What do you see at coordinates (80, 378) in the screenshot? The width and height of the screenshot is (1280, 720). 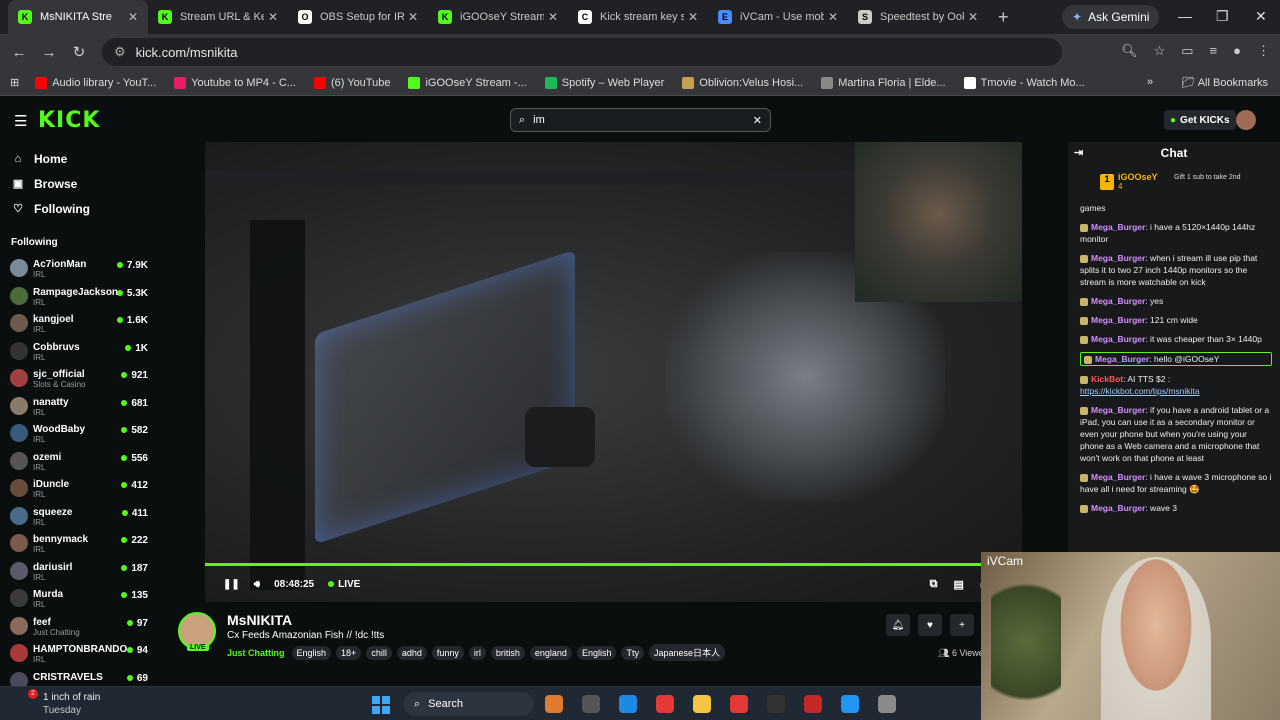 I see `following-item: sjc_official Slots & Casino 921` at bounding box center [80, 378].